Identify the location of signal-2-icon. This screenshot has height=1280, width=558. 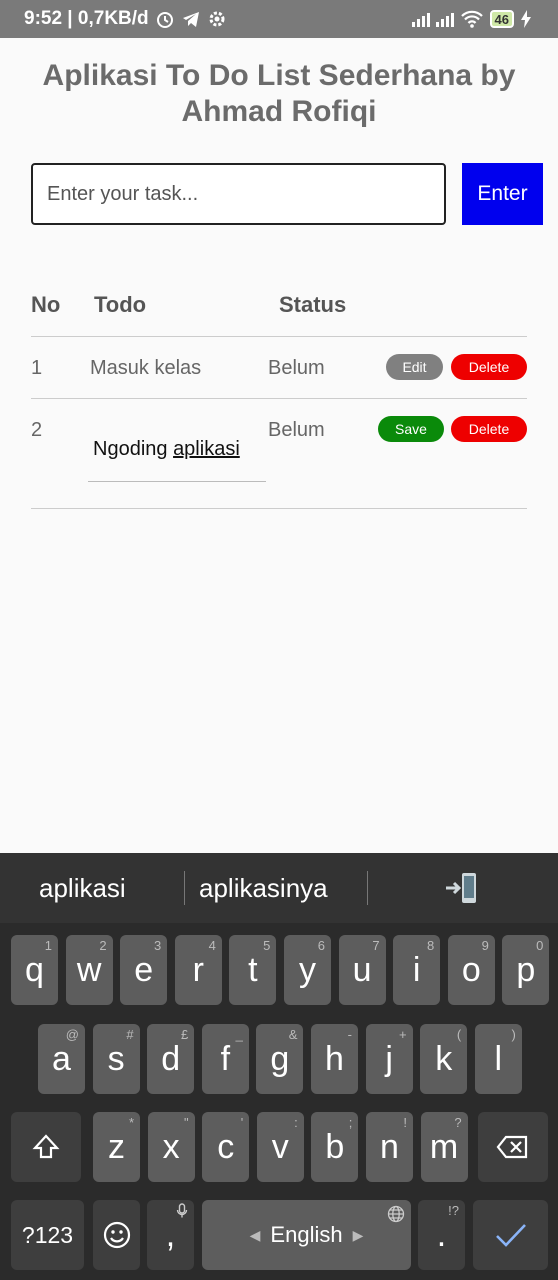
(444, 19).